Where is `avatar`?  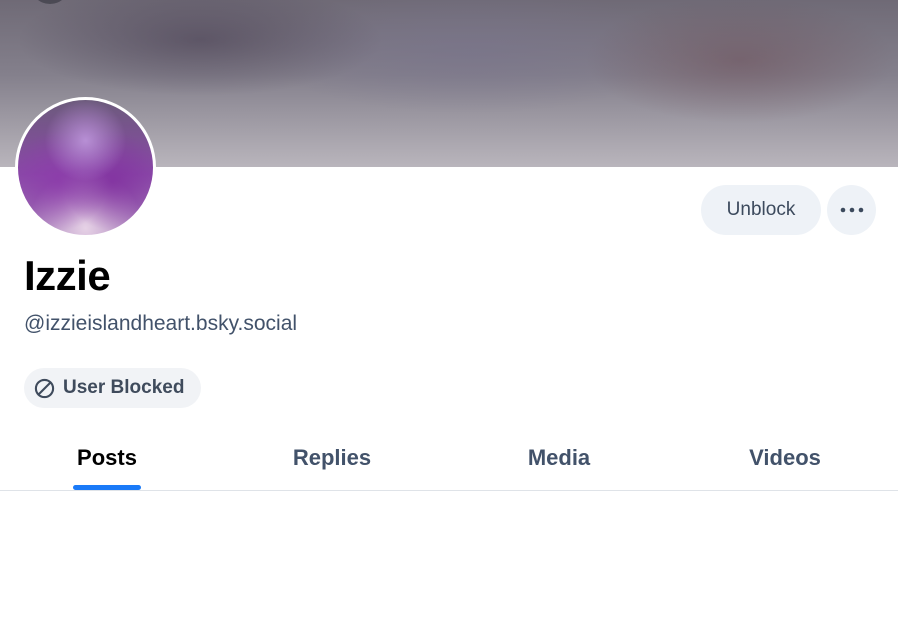 avatar is located at coordinates (85, 167).